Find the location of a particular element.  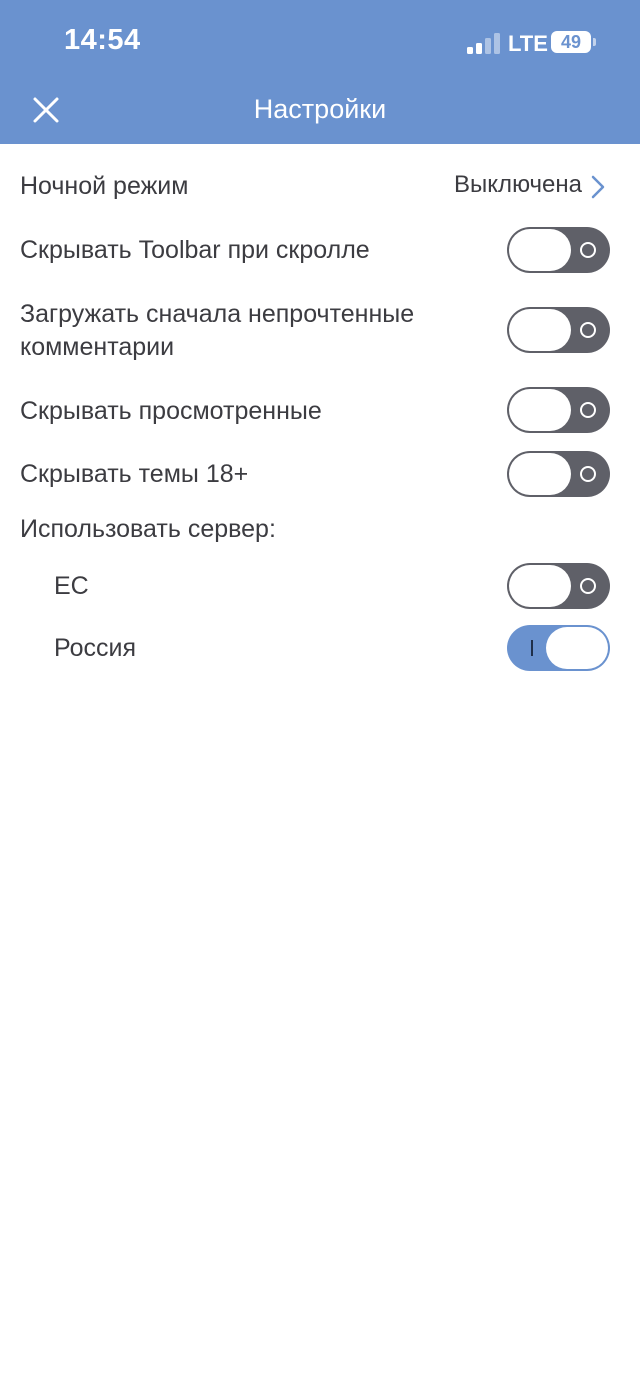

hide-toolbar-toggle is located at coordinates (558, 250).